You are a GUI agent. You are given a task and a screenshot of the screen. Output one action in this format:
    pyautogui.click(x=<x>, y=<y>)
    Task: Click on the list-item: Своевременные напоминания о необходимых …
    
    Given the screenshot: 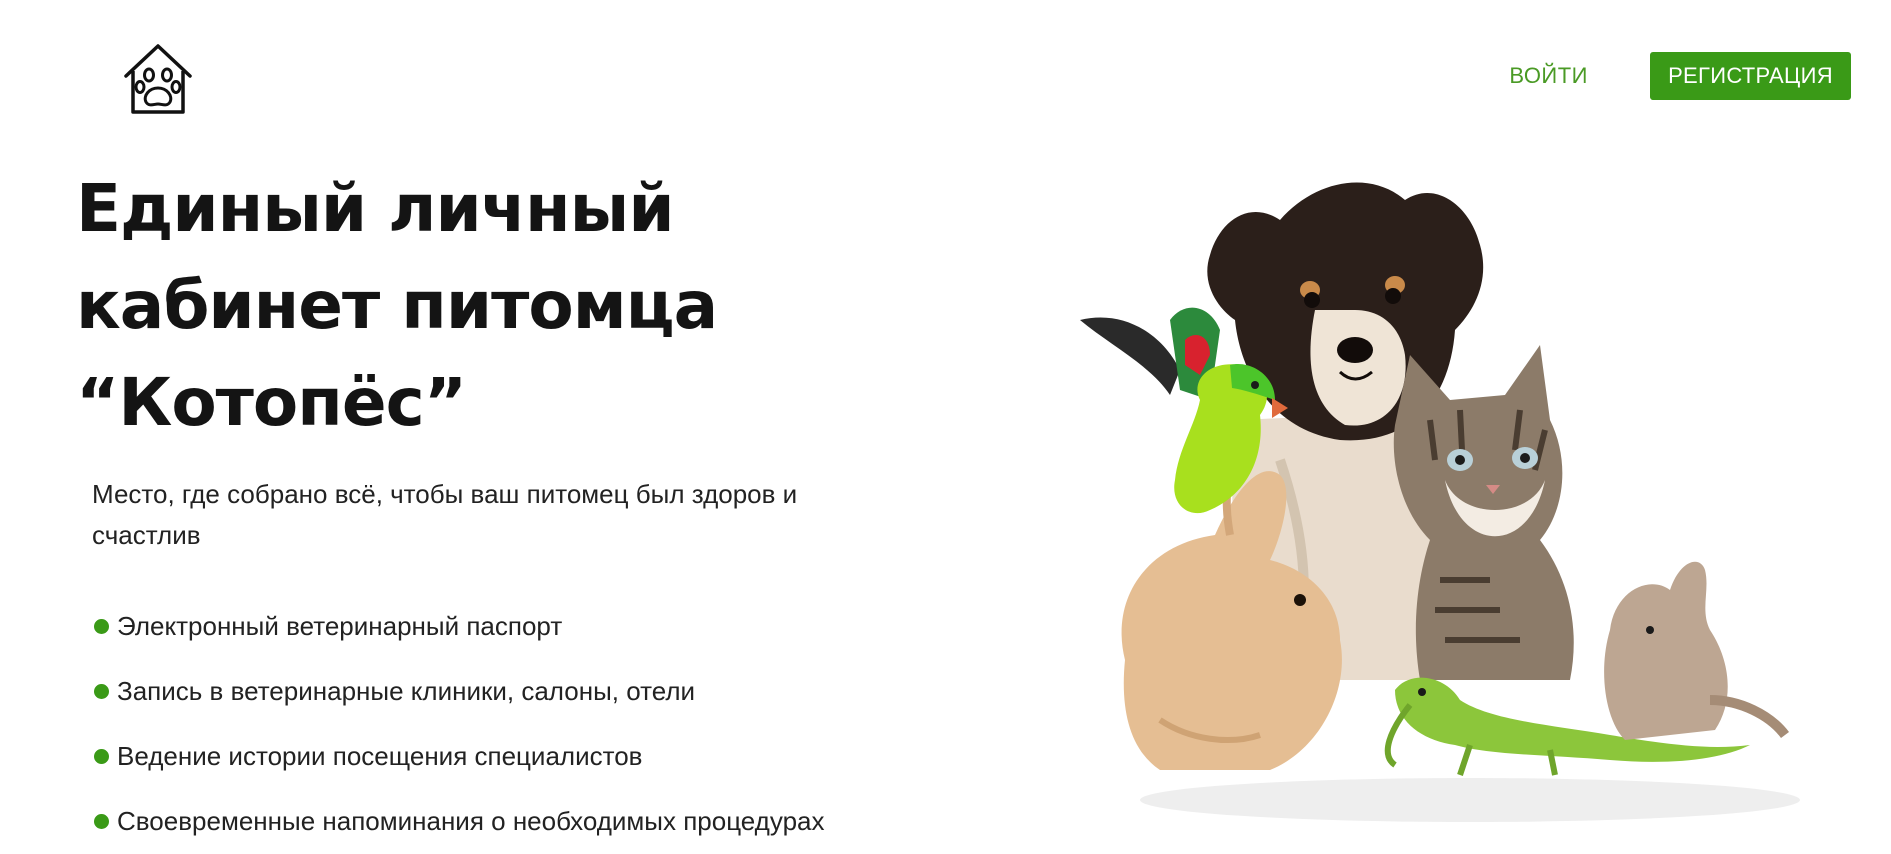 What is the action you would take?
    pyautogui.click(x=459, y=821)
    